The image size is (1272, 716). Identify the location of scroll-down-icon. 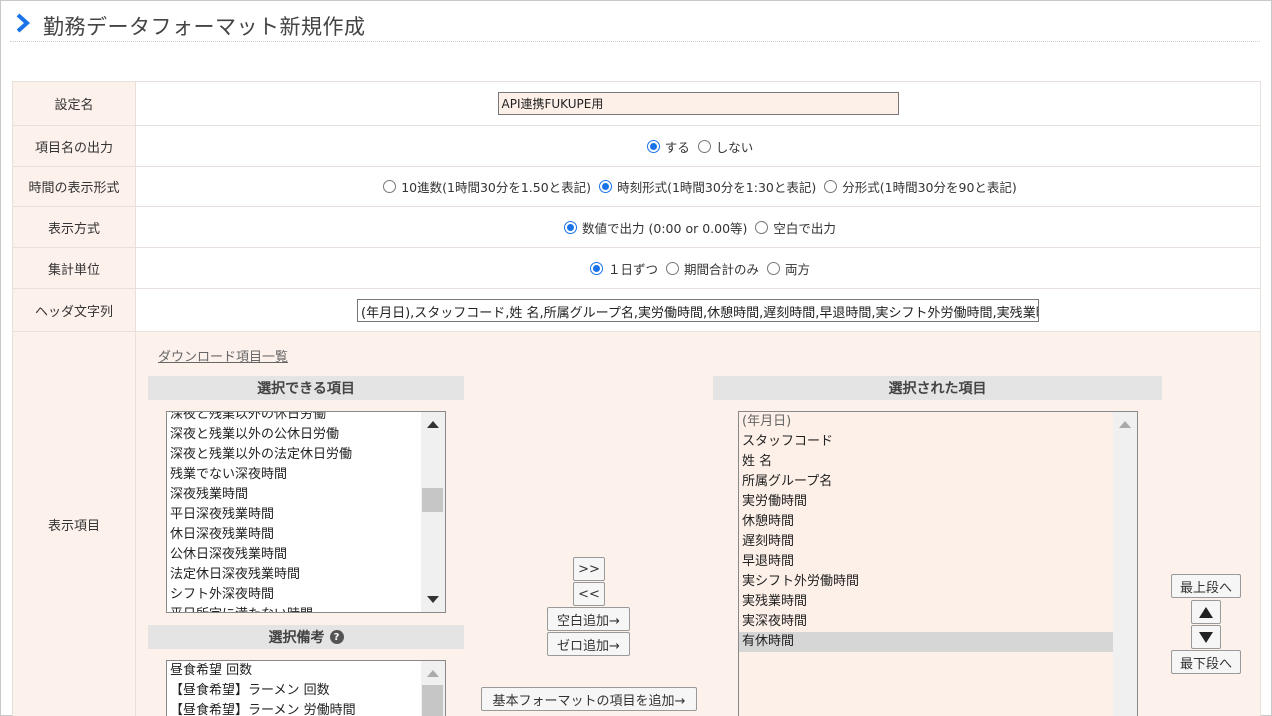
(433, 599).